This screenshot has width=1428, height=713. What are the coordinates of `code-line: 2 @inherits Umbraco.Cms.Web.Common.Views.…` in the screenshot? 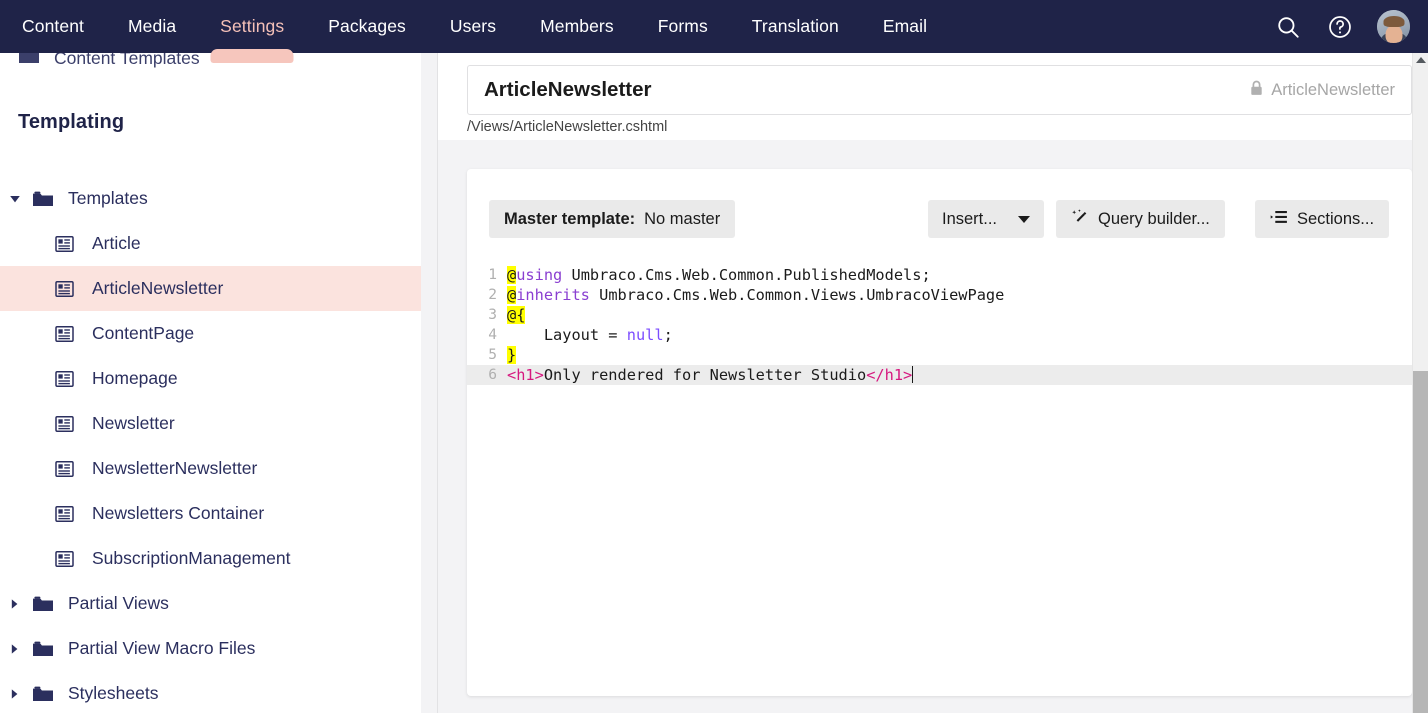 It's located at (939, 295).